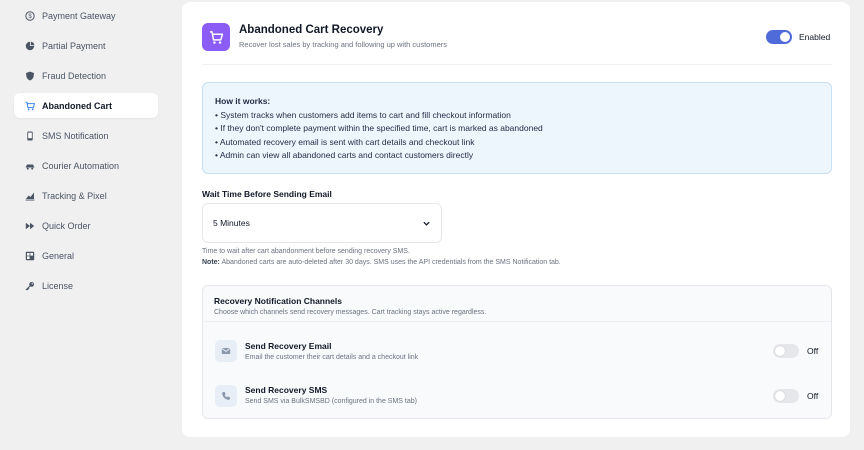  I want to click on sidebar-item-label: General, so click(58, 255).